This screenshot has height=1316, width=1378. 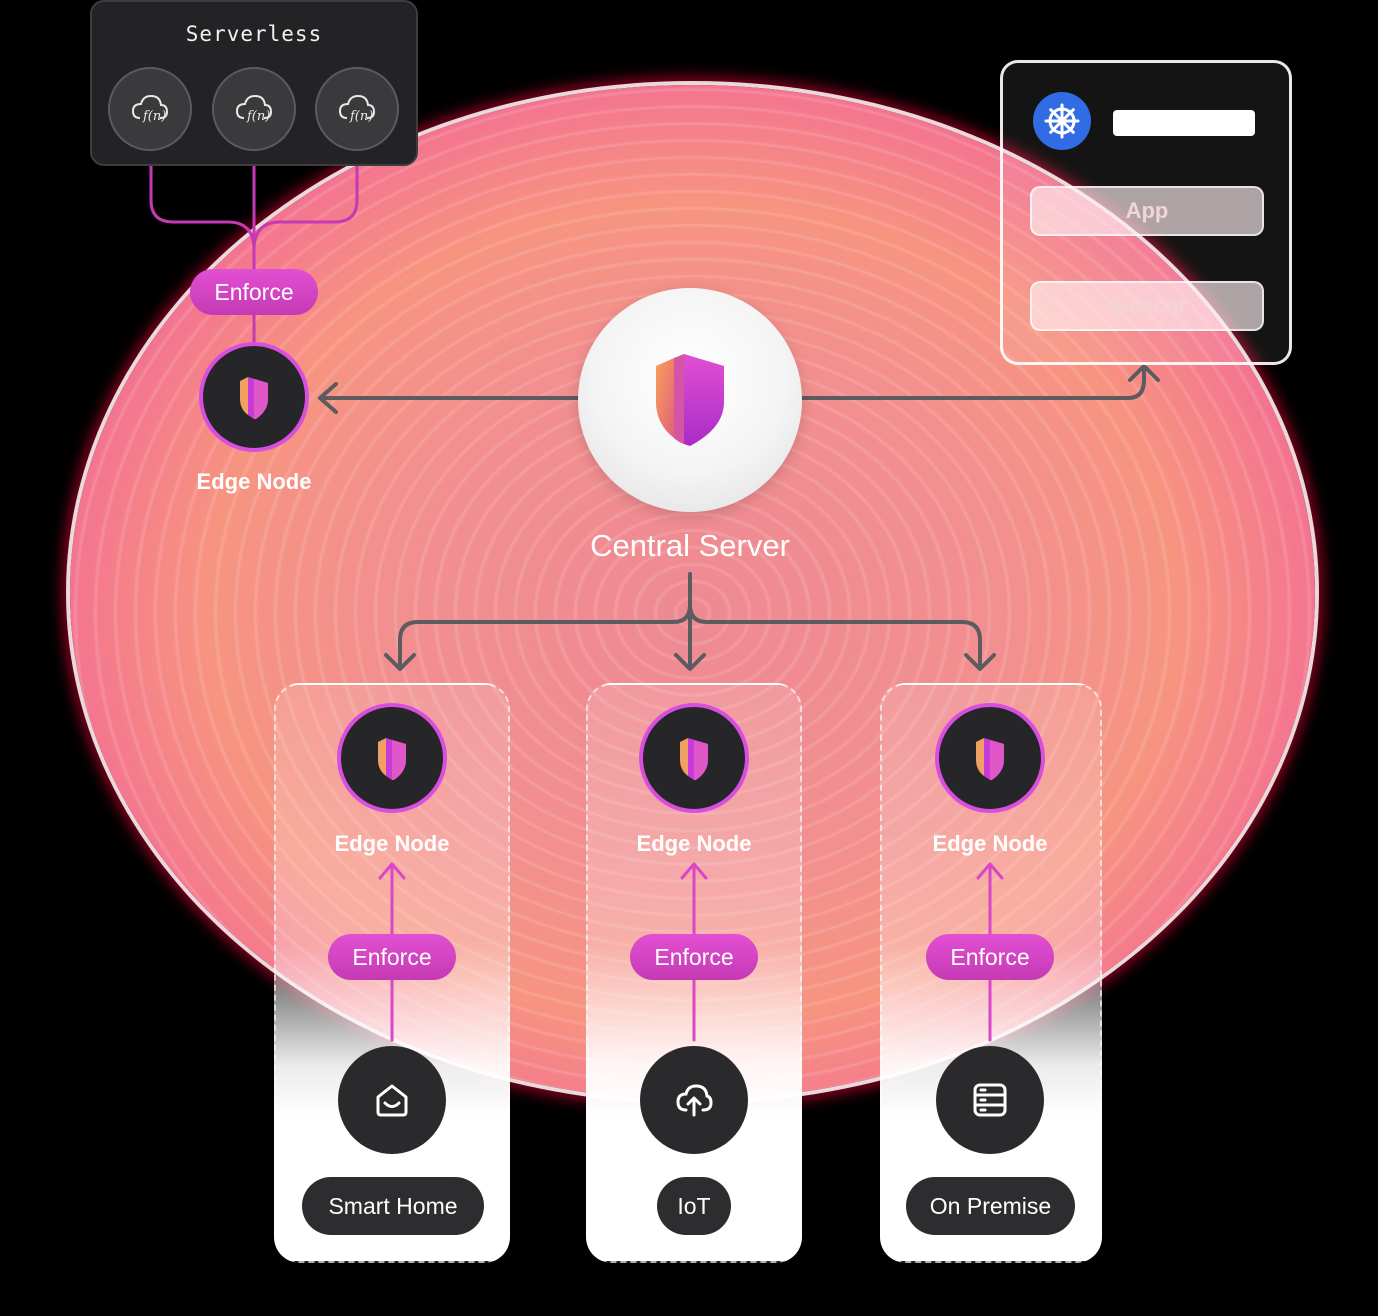 I want to click on device-label-iot: IoT, so click(x=694, y=1206).